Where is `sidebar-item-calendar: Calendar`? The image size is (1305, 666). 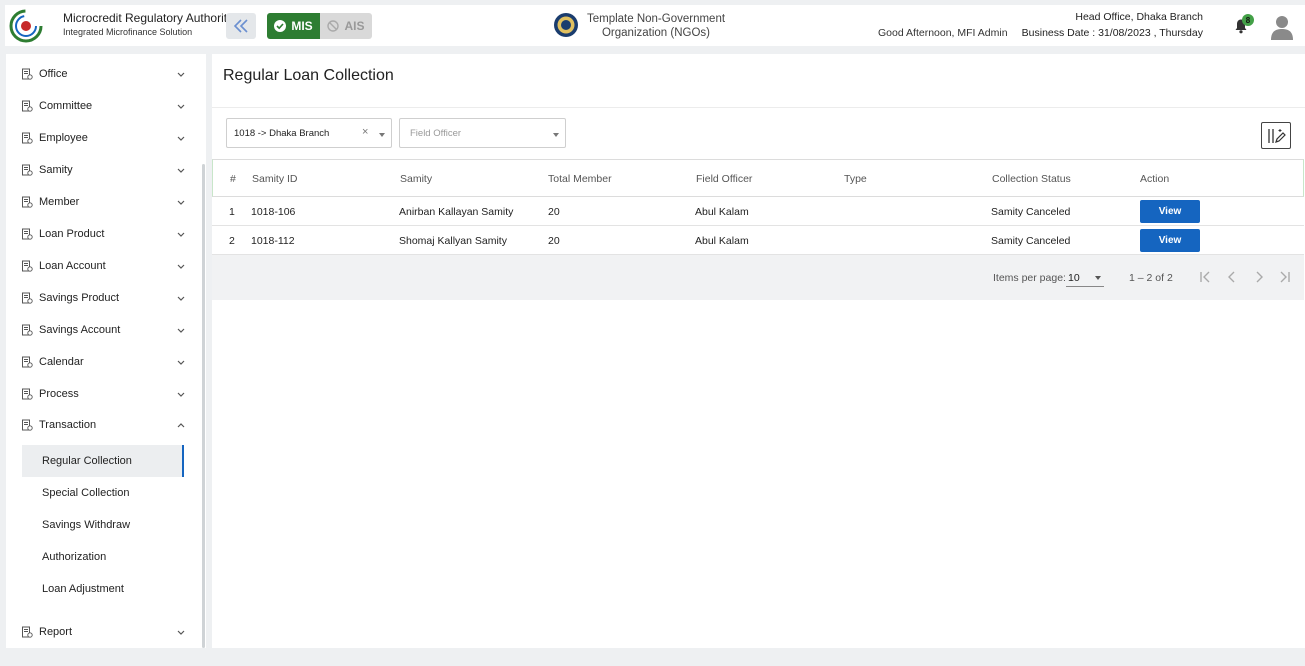
sidebar-item-calendar: Calendar is located at coordinates (104, 362).